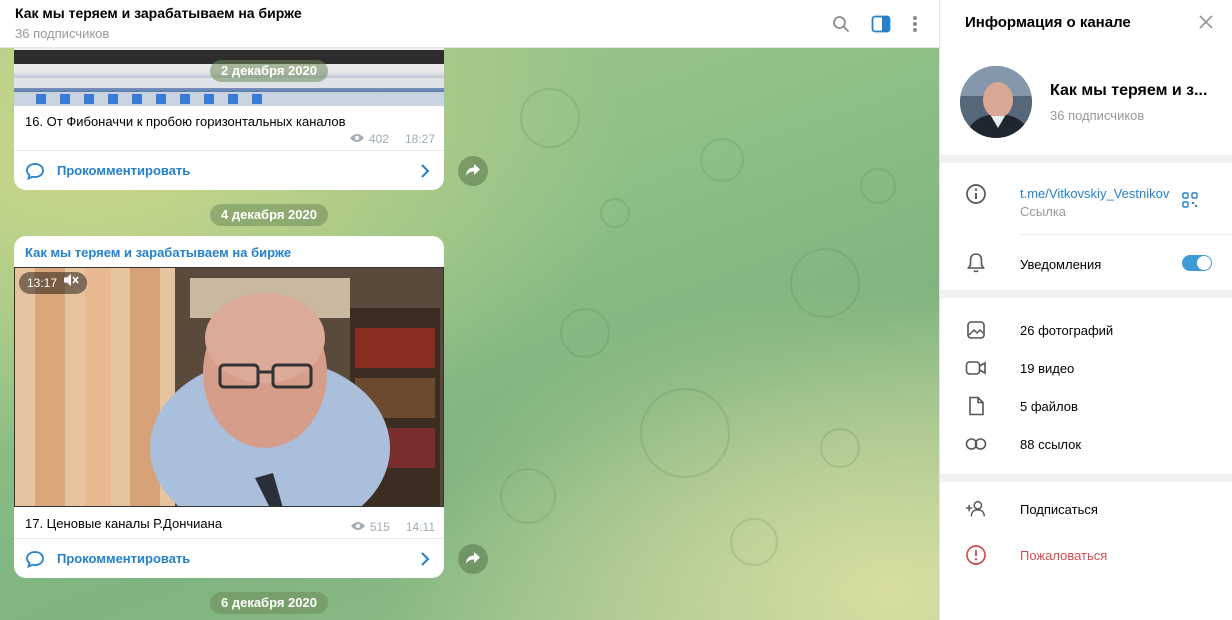 The image size is (1232, 620). I want to click on media-videos: 19 видео, so click(1047, 368).